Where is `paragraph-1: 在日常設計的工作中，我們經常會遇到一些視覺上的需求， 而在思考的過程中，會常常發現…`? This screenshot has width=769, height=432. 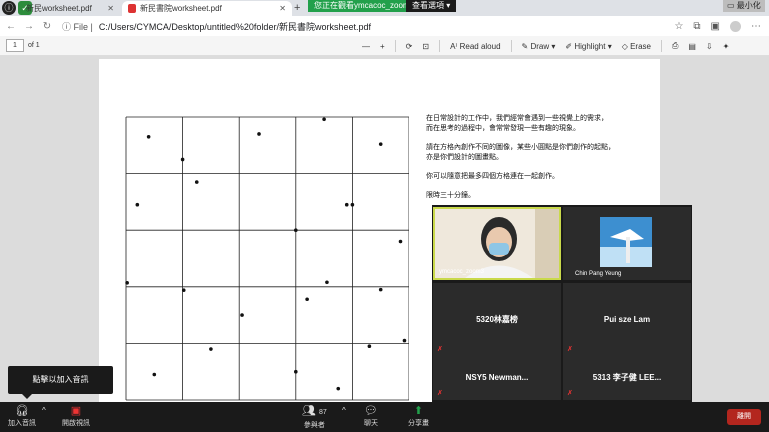
paragraph-1: 在日常設計的工作中，我們經常會遇到一些視覺上的需求， 而在思考的過程中，會常常發現… is located at coordinates (520, 123).